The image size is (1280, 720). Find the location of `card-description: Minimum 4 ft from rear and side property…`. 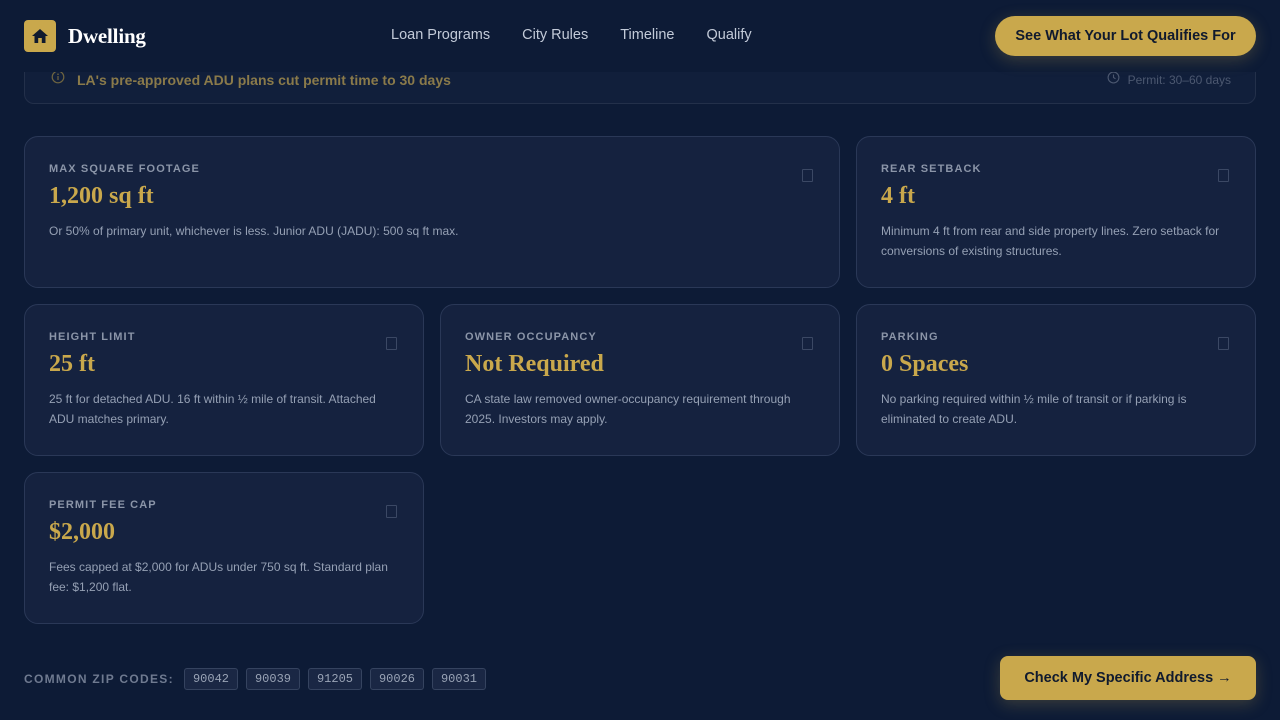

card-description: Minimum 4 ft from rear and side property… is located at coordinates (1050, 240).